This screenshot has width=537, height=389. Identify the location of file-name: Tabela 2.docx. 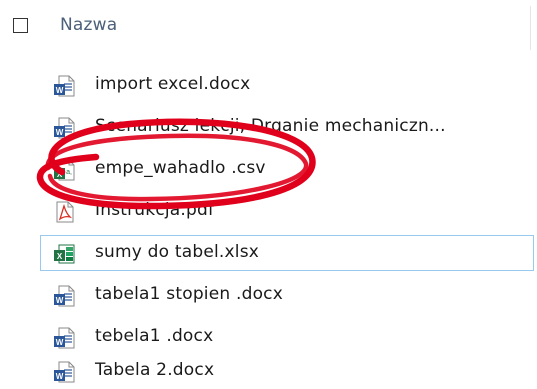
(155, 370).